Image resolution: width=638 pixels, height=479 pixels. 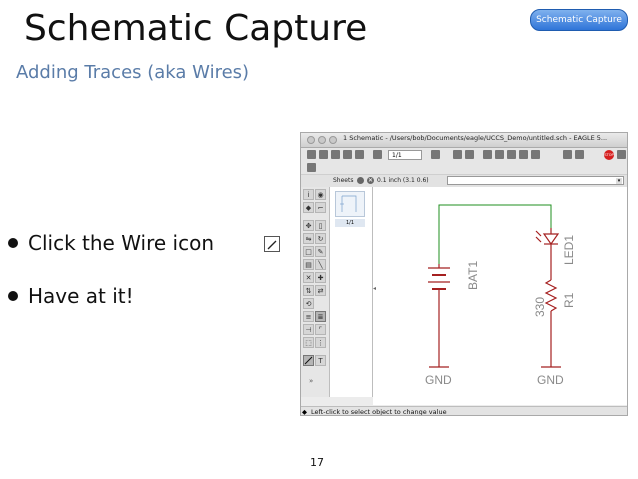 I want to click on minimize-window-button, so click(x=322, y=140).